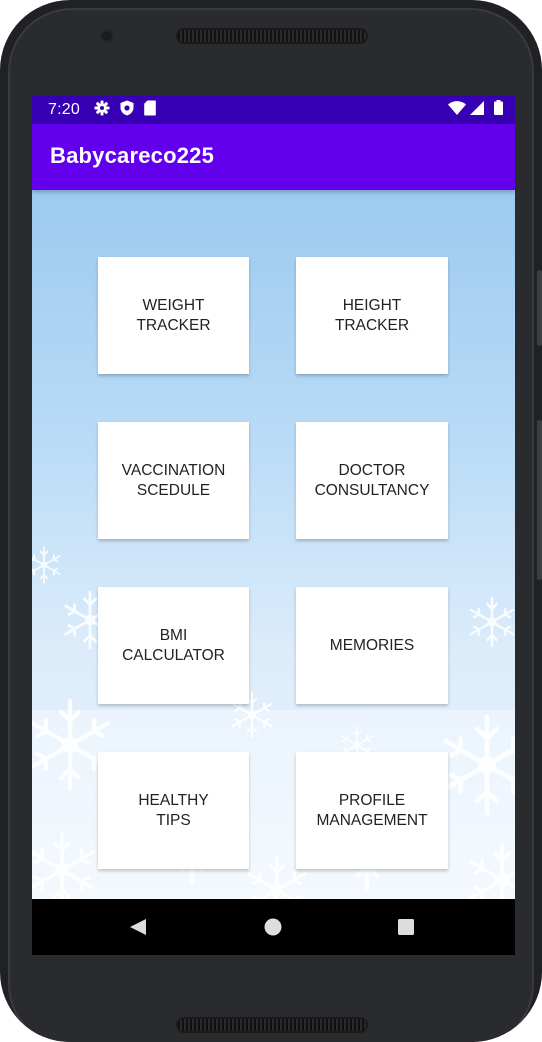 The image size is (542, 1042). Describe the element at coordinates (173, 480) in the screenshot. I see `vaccination-schedule-button: VACCINATION SCEDULE` at that location.